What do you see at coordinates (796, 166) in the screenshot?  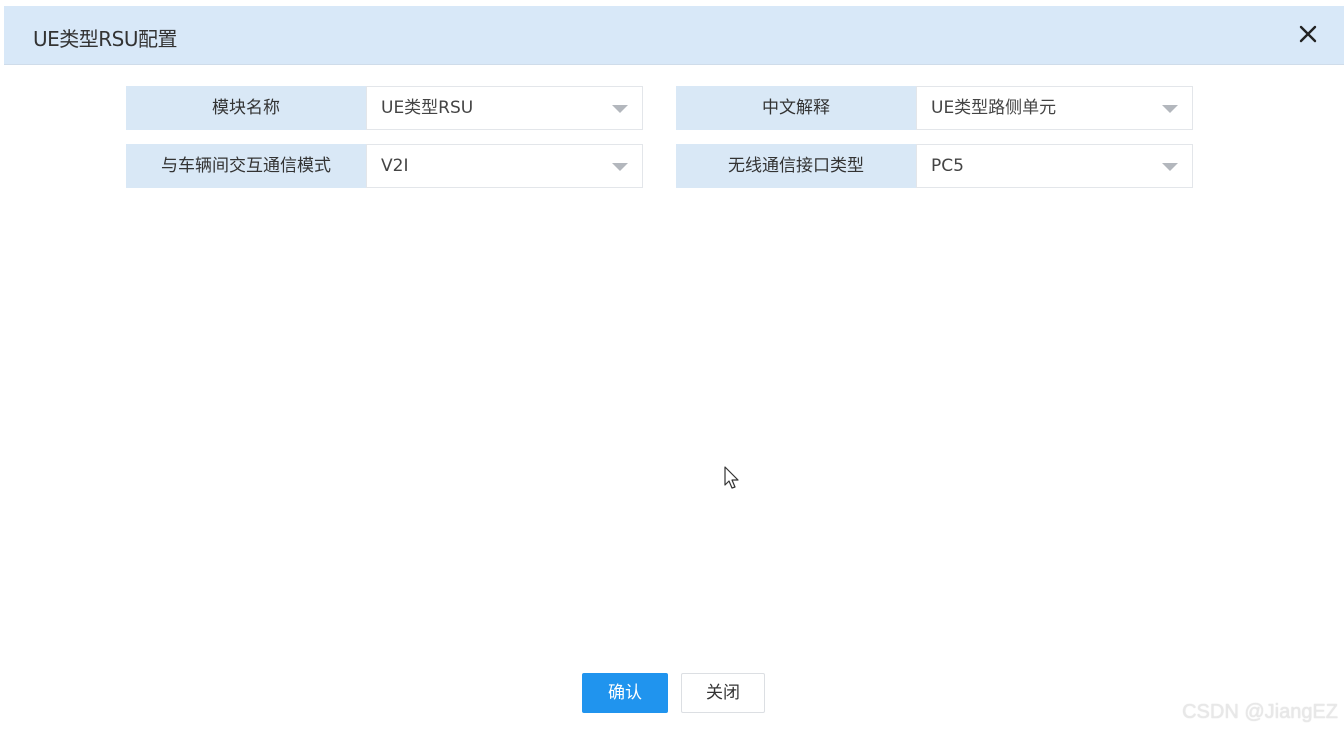 I see `field-label: 无线通信接口类型` at bounding box center [796, 166].